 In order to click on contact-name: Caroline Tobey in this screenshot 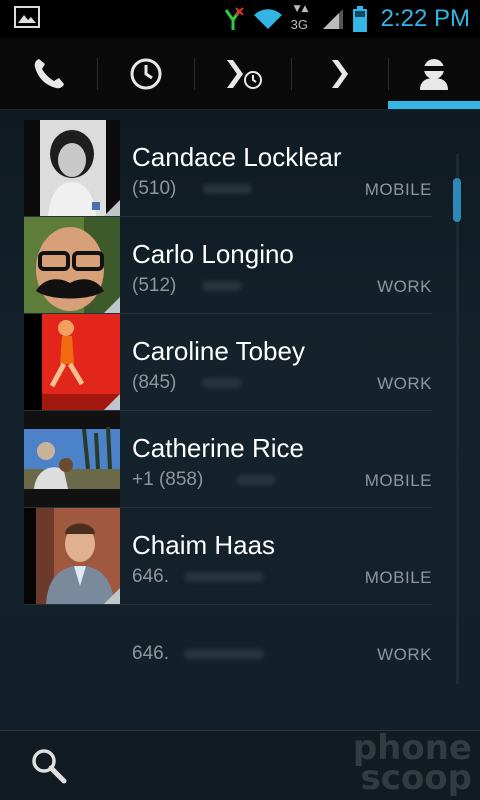, I will do `click(218, 351)`.